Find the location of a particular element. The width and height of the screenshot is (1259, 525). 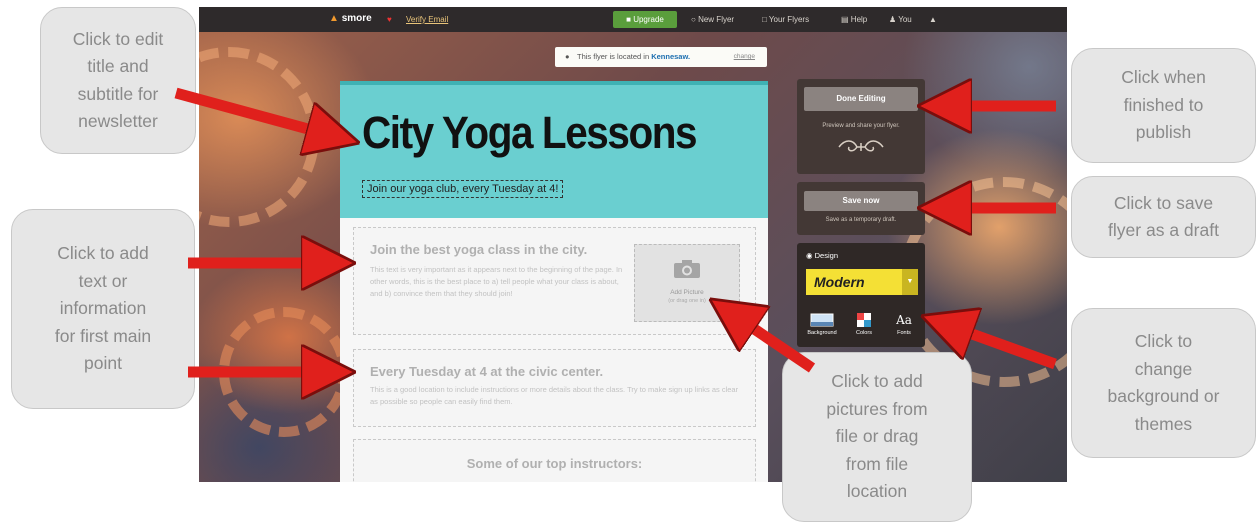

callout-line: Click to edit is located at coordinates (118, 38).